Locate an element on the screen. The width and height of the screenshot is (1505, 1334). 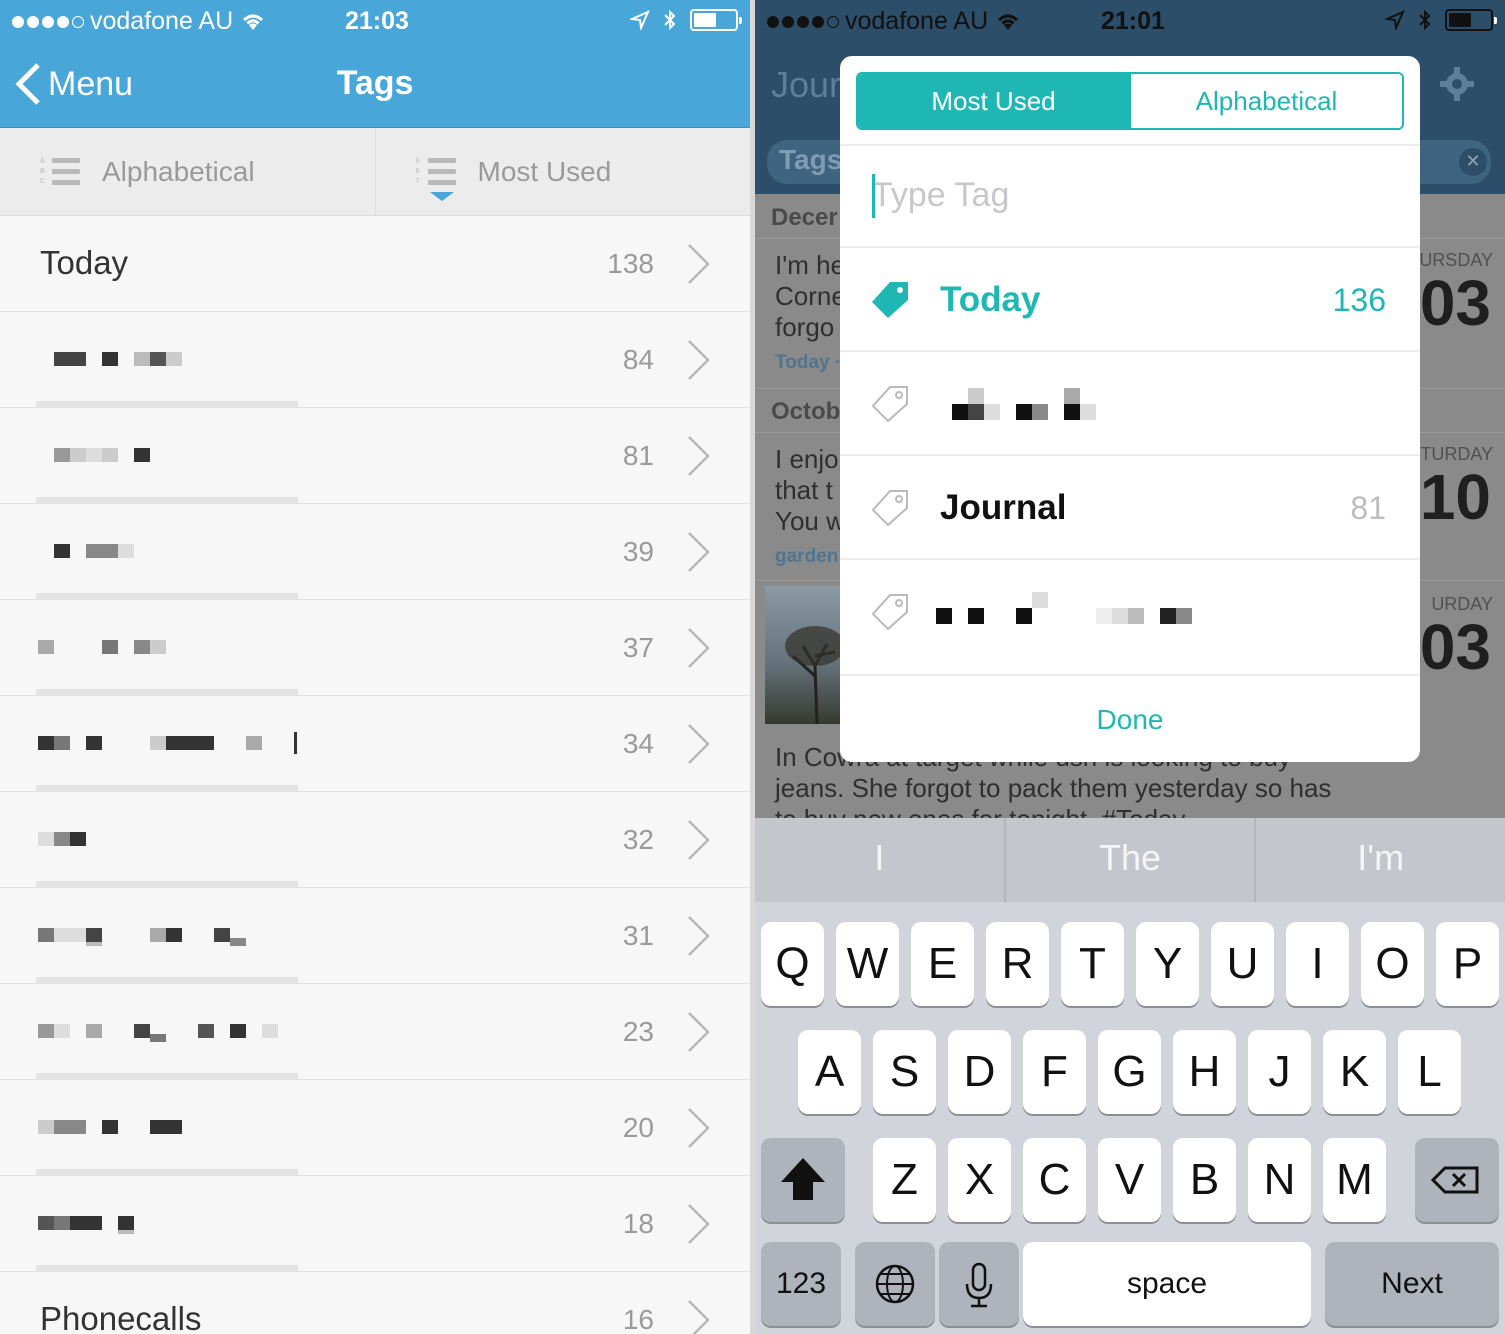
key-i: I is located at coordinates (1317, 964).